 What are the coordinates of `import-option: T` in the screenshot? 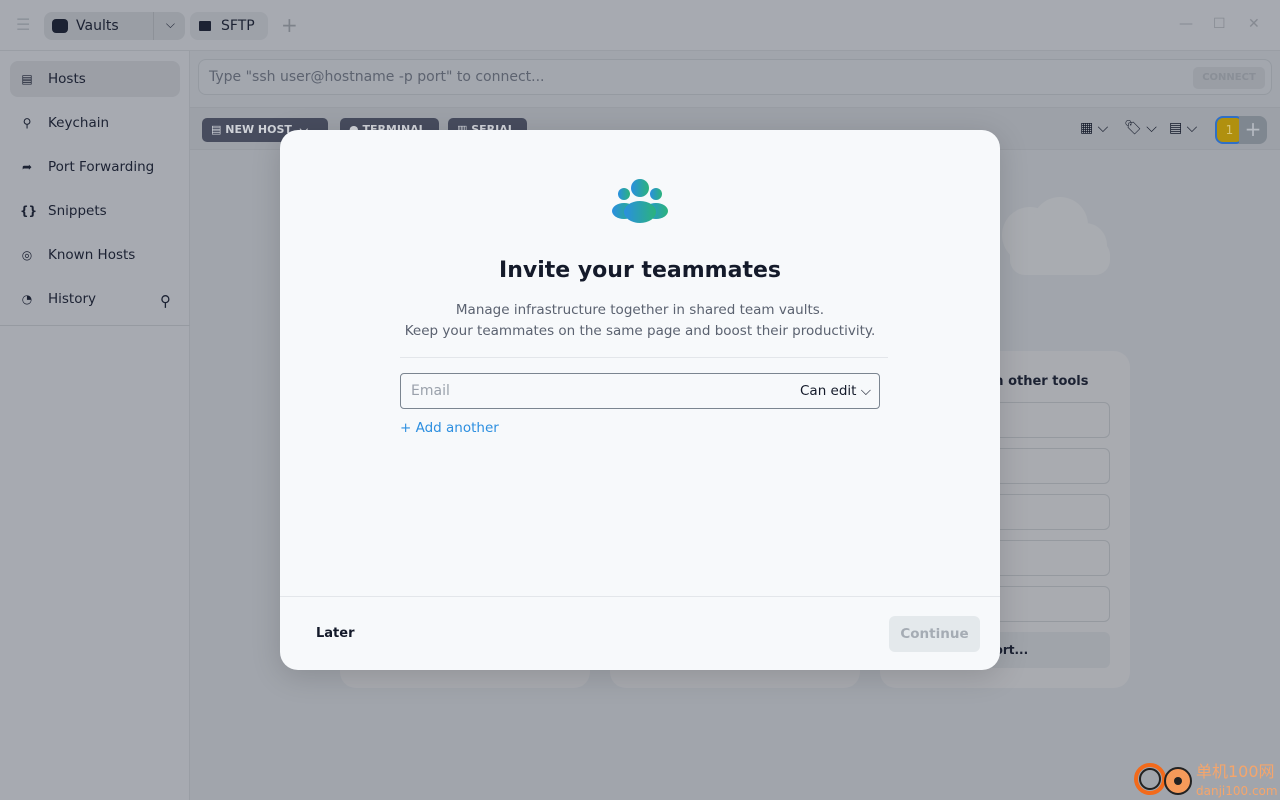 It's located at (1047, 420).